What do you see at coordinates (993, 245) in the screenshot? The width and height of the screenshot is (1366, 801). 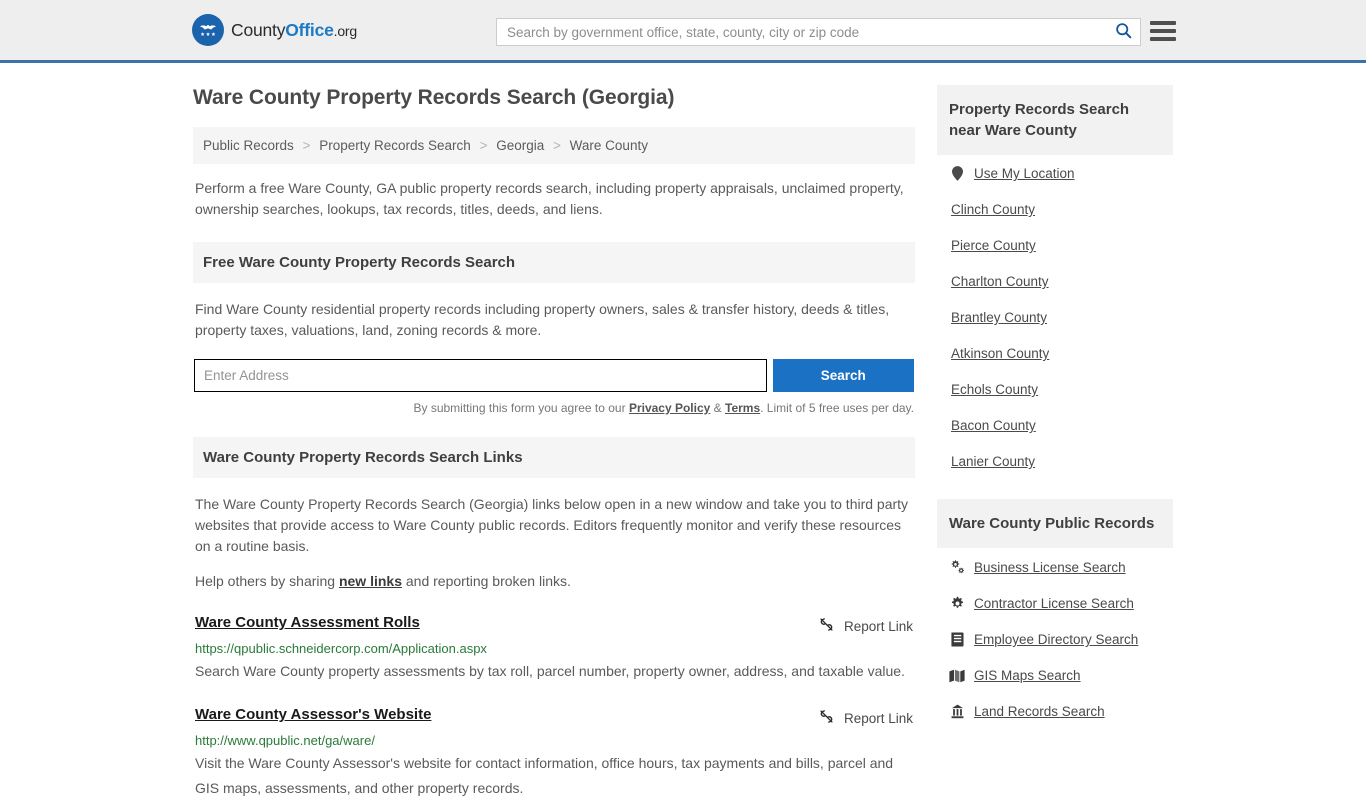 I see `nearby-county-link: Pierce County` at bounding box center [993, 245].